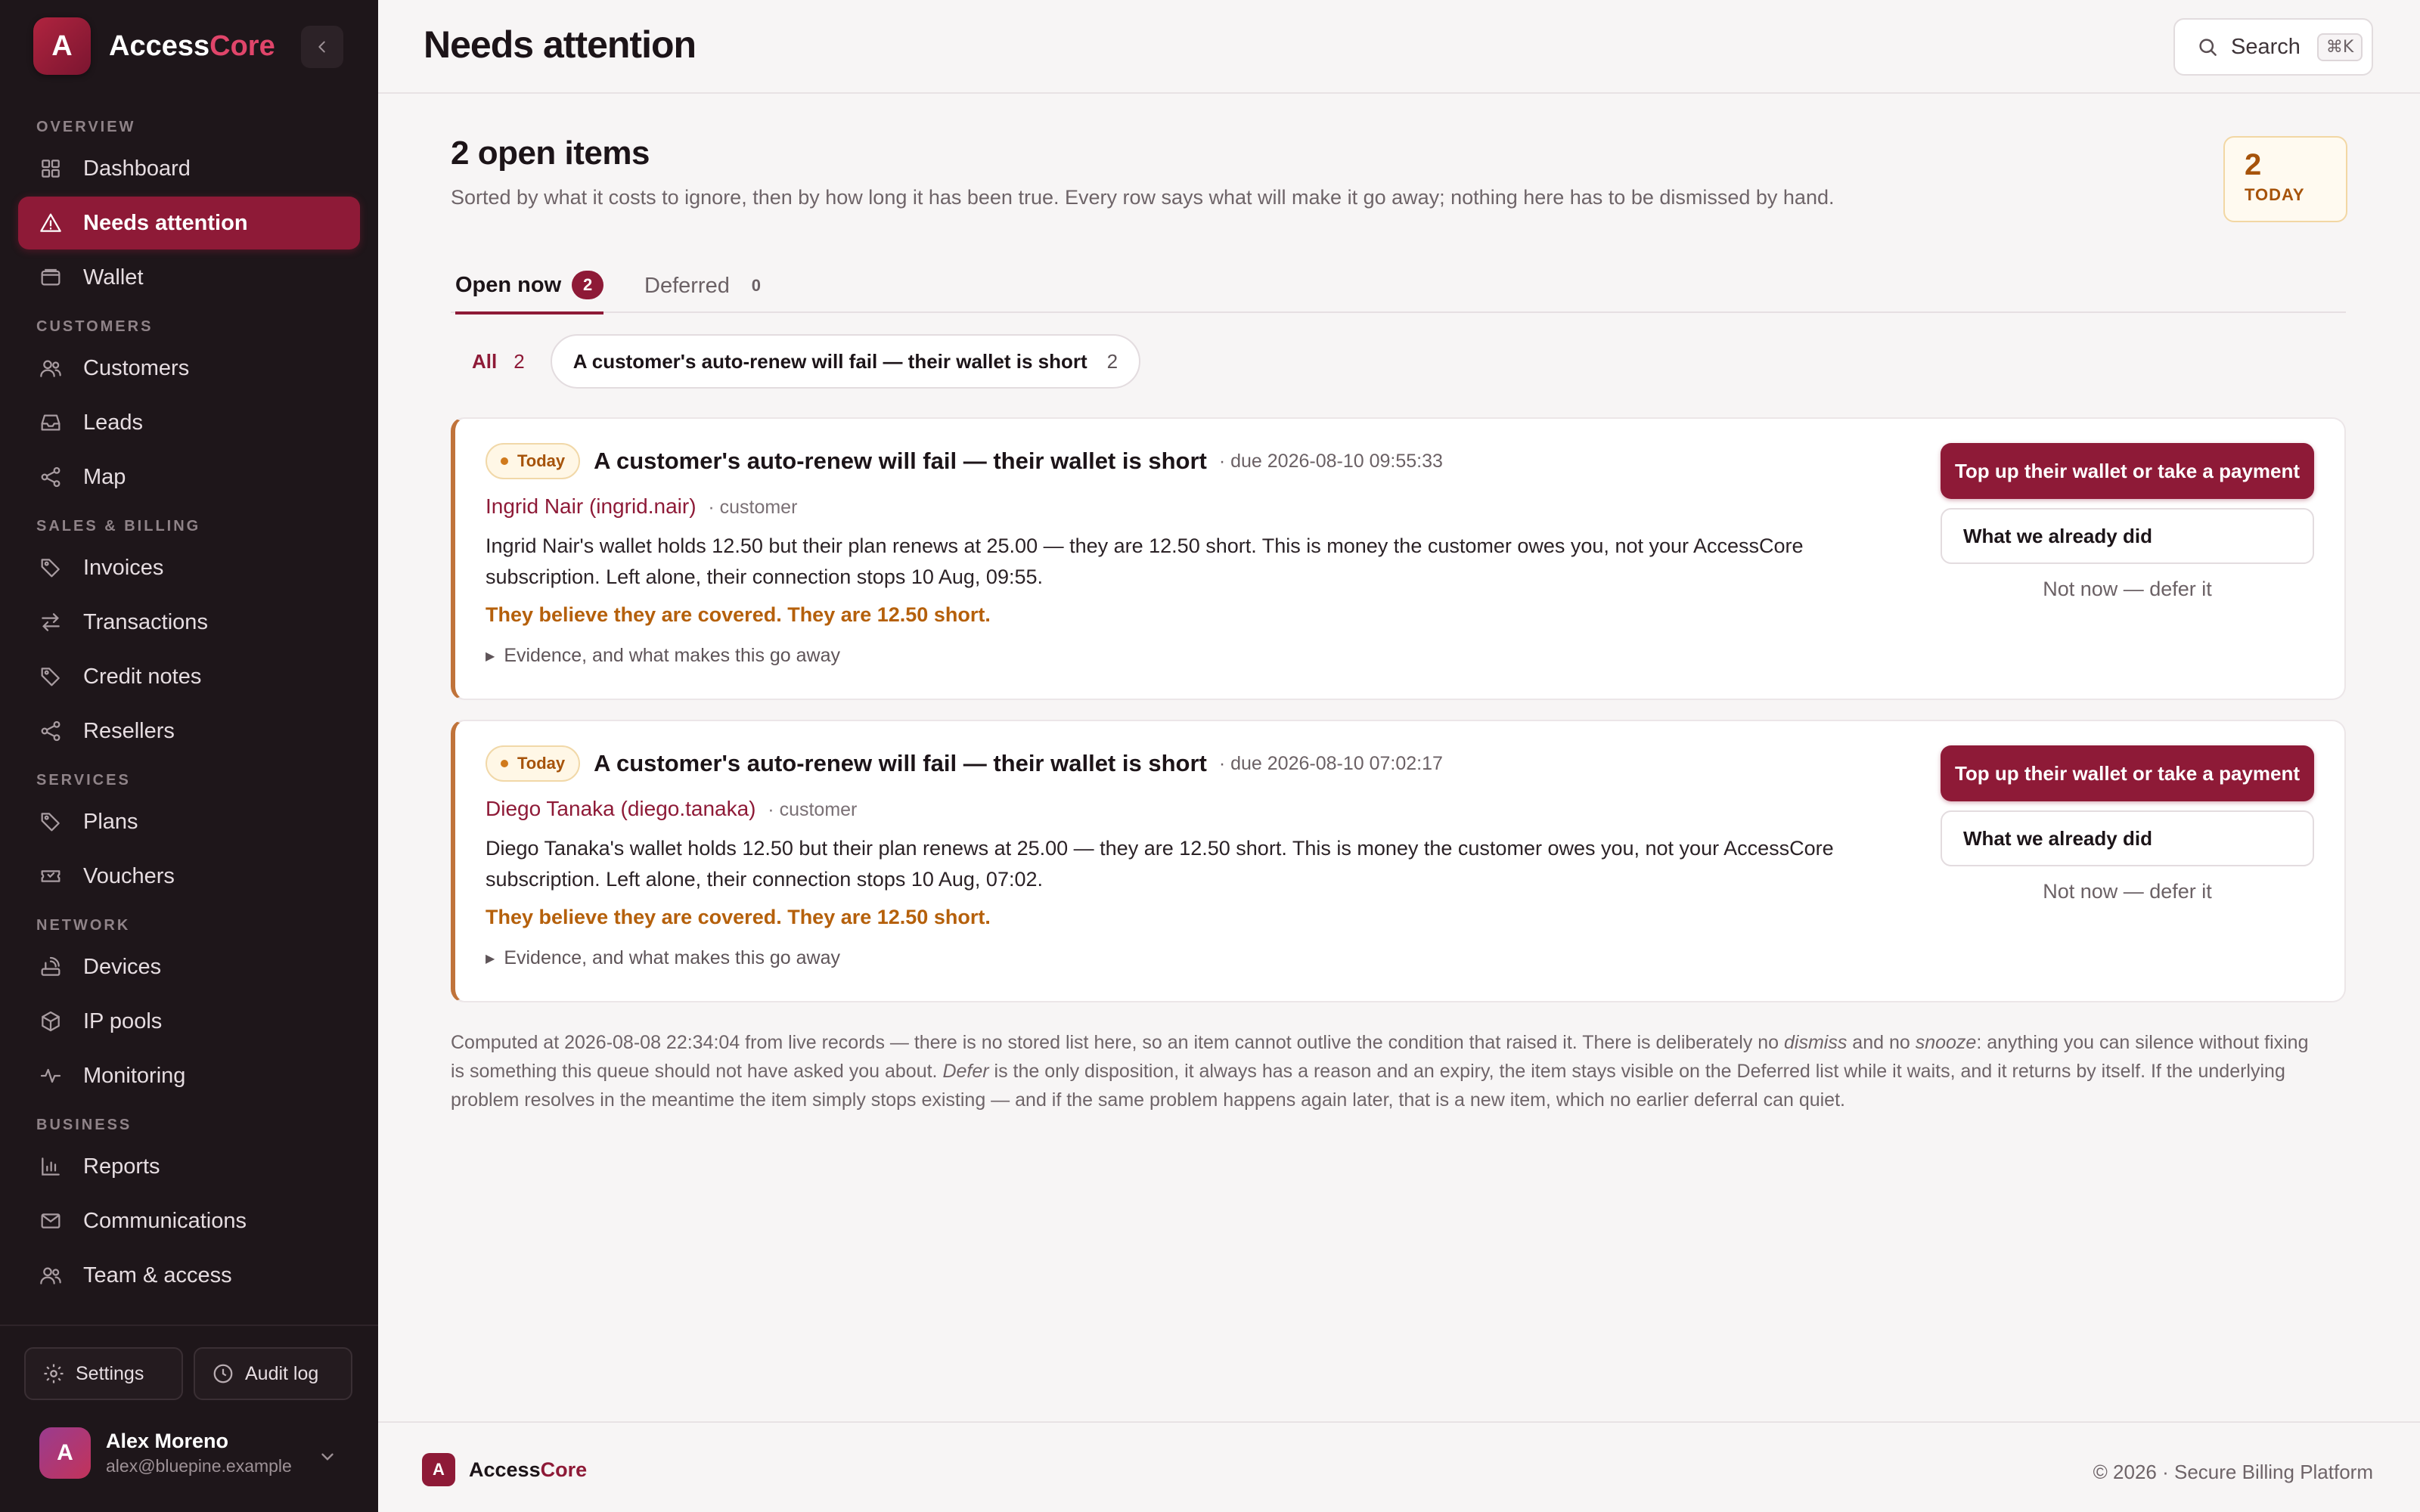 This screenshot has width=2420, height=1512. What do you see at coordinates (51, 1021) in the screenshot?
I see `cube-icon` at bounding box center [51, 1021].